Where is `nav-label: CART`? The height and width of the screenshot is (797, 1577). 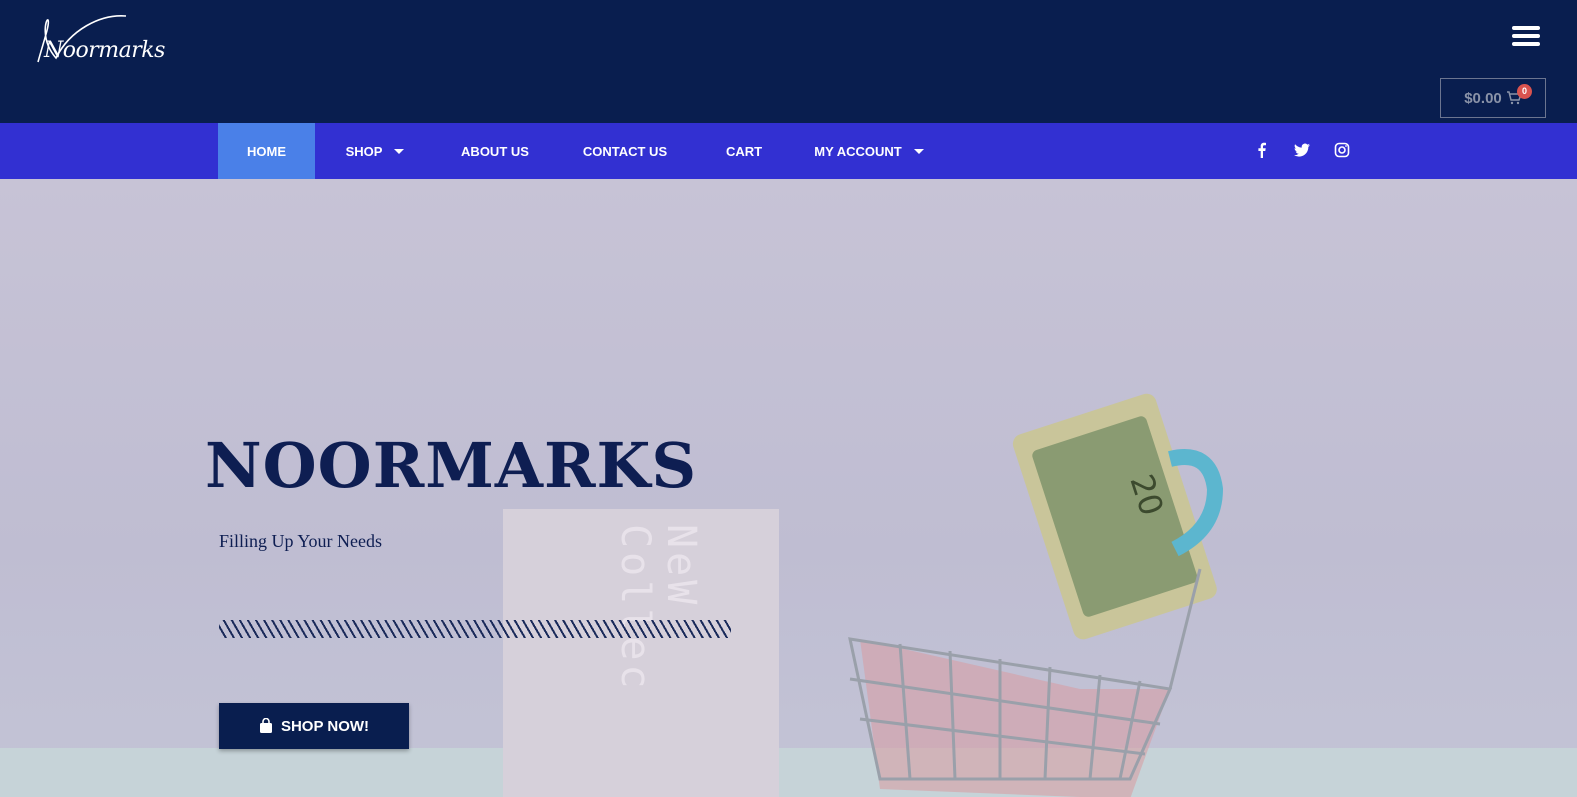 nav-label: CART is located at coordinates (744, 151).